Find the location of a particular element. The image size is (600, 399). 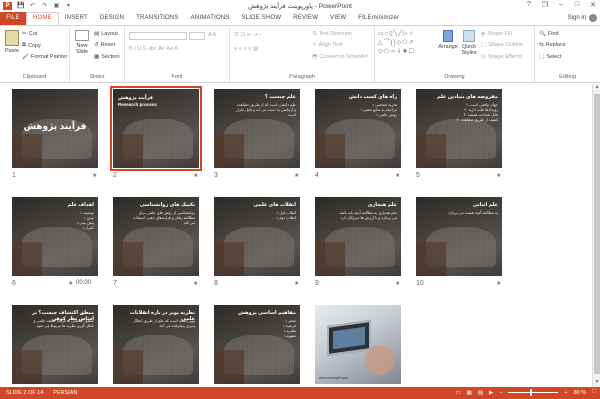

shape-fill-icon: ◈ is located at coordinates (483, 34).